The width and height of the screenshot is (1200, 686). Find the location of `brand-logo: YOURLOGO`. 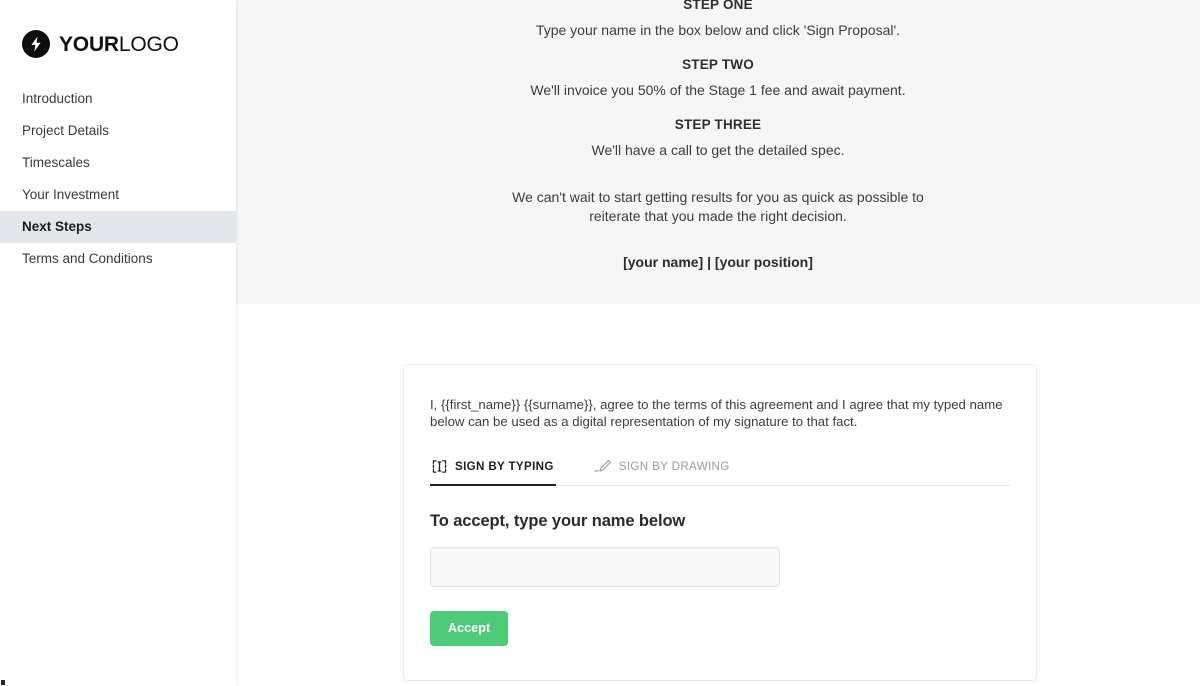

brand-logo: YOURLOGO is located at coordinates (118, 31).